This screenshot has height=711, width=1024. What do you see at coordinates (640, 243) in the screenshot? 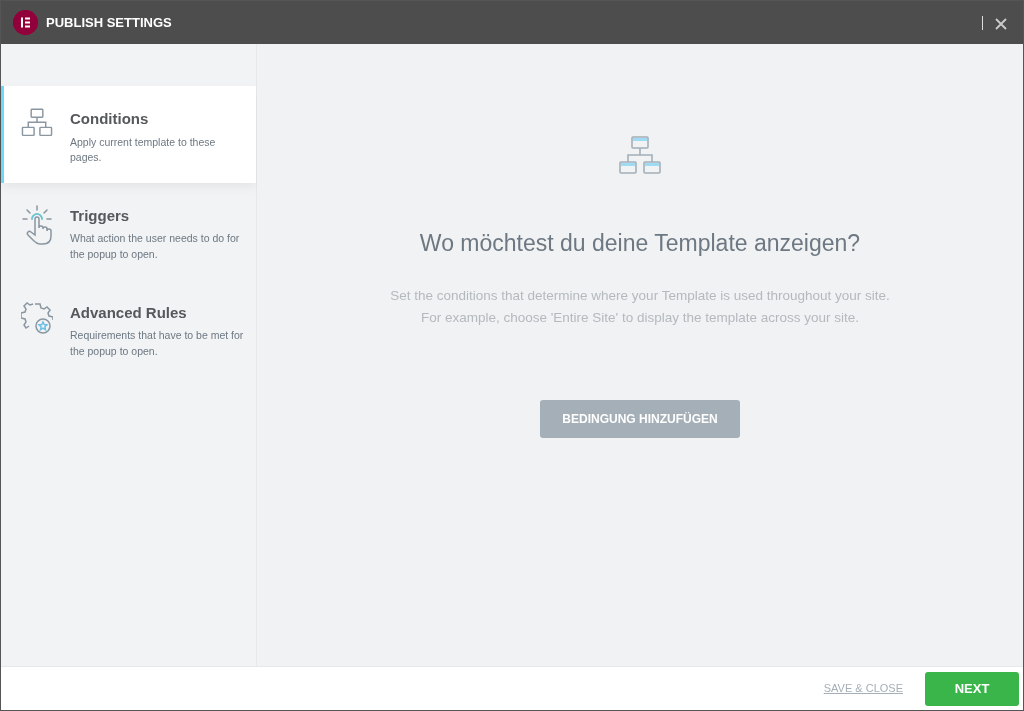
I see `heading: Wo möchtest du deine Template anzeigen?` at bounding box center [640, 243].